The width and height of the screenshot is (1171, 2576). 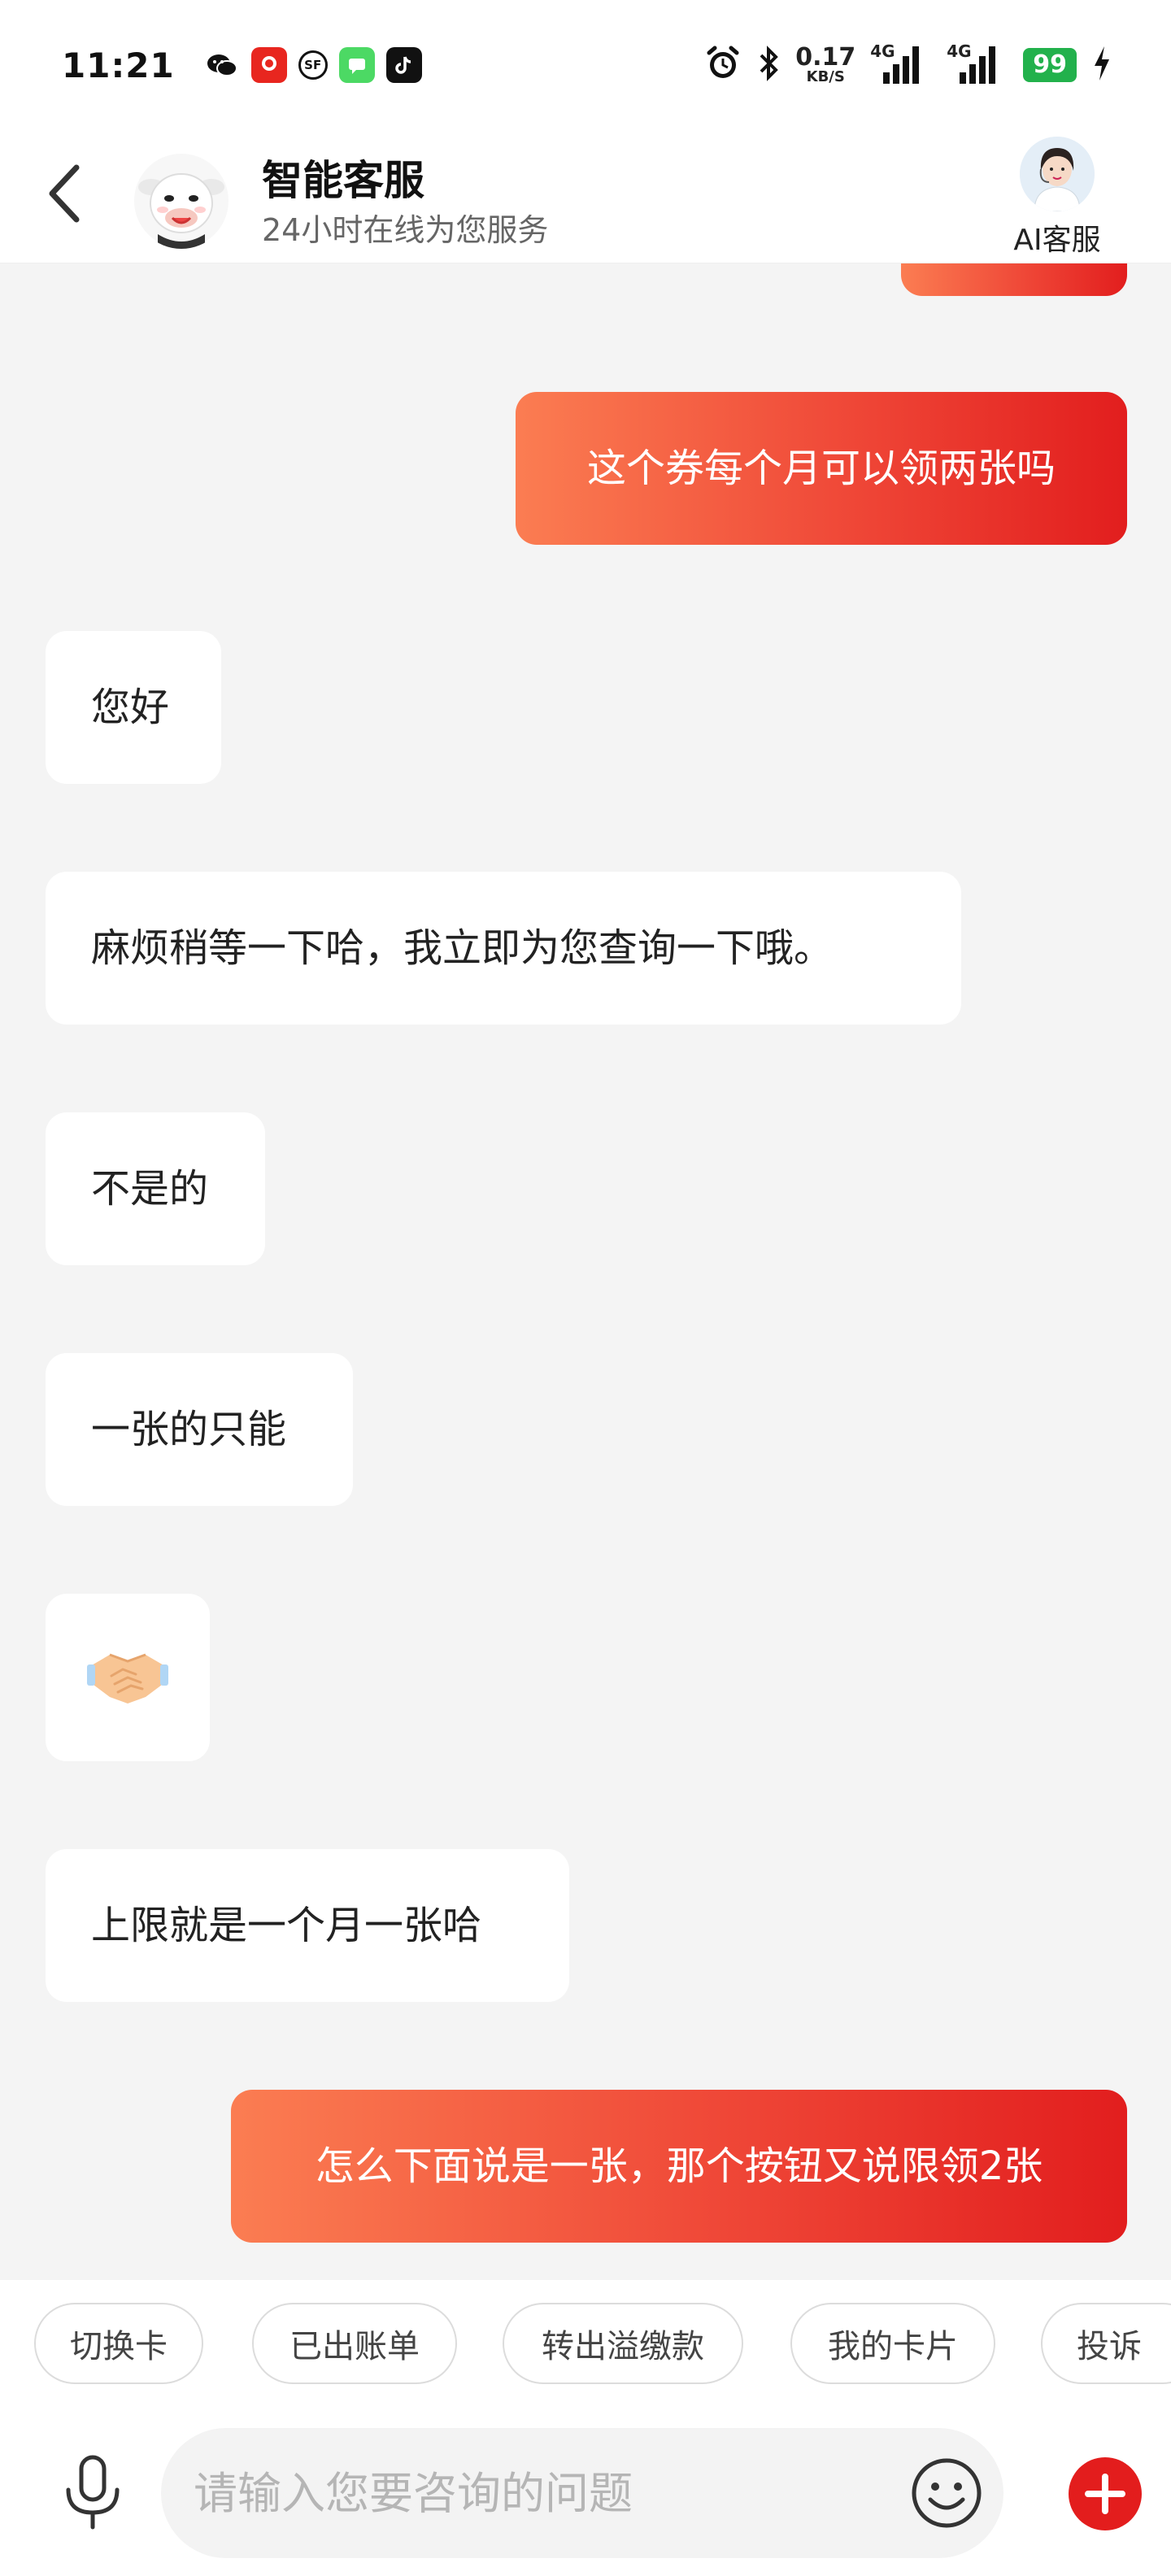 I want to click on message-bubble-agent: 麻烦稍等一下哈，我立即为您查询一下哦。, so click(x=503, y=948).